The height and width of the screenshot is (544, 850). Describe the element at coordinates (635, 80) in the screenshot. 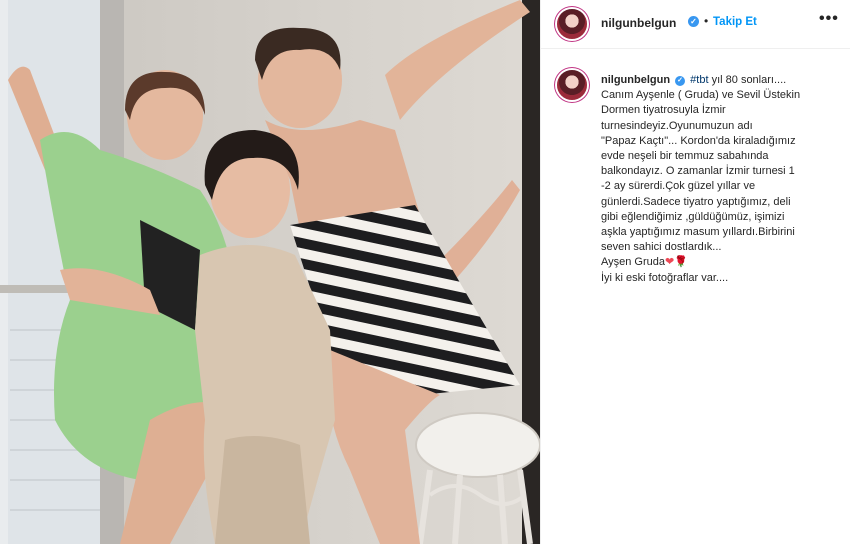

I see `caption-username: nilgunbelgun` at that location.